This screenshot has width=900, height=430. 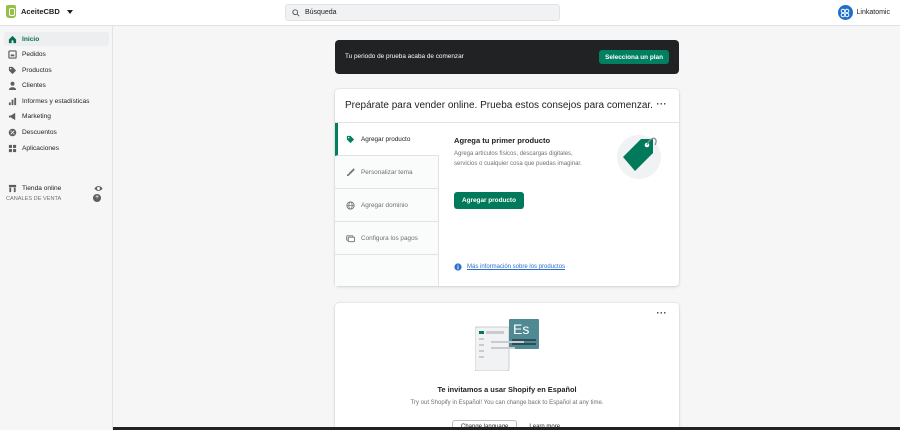 I want to click on sidebar-item-label: Pedidos, so click(x=34, y=54).